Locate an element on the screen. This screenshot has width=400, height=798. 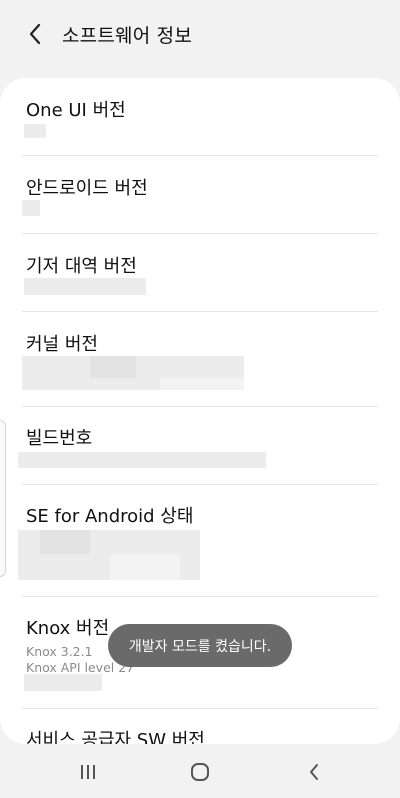
chevron-left-icon is located at coordinates (35, 34).